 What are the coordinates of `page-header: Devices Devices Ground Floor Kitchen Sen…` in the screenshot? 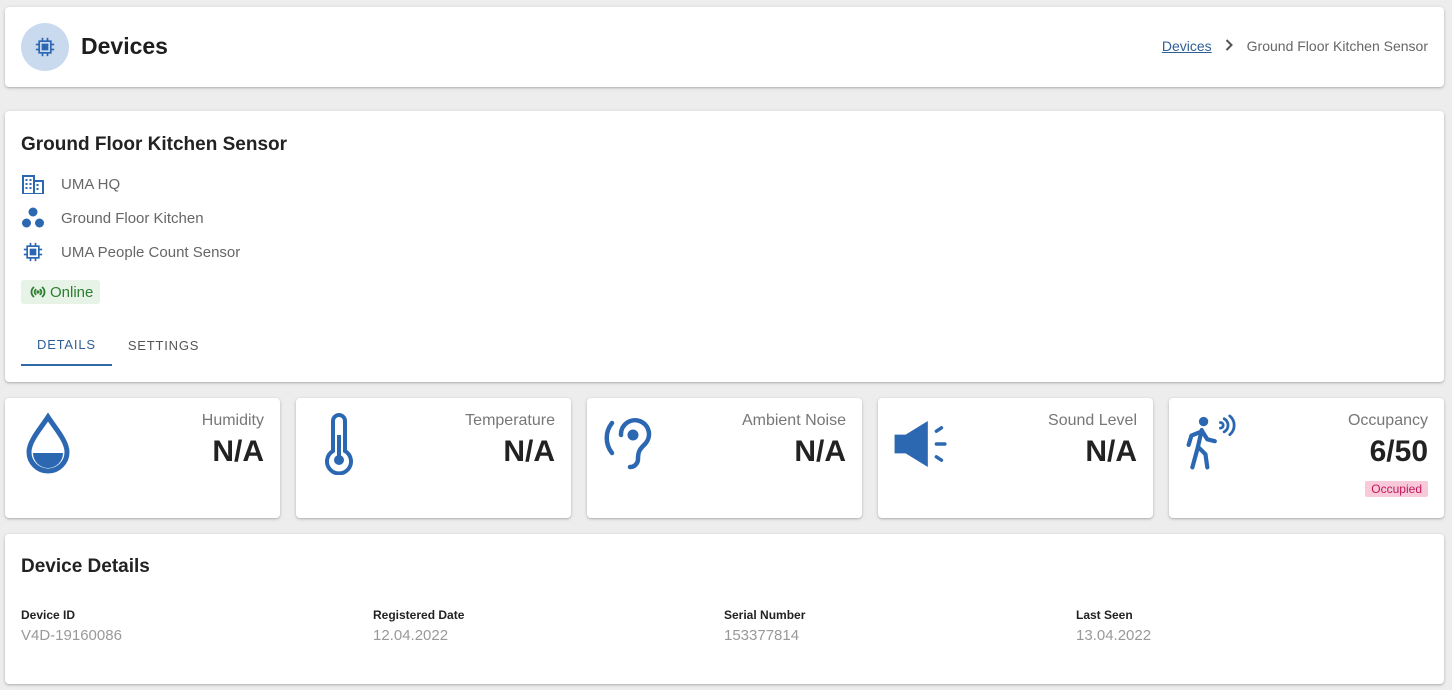 It's located at (724, 47).